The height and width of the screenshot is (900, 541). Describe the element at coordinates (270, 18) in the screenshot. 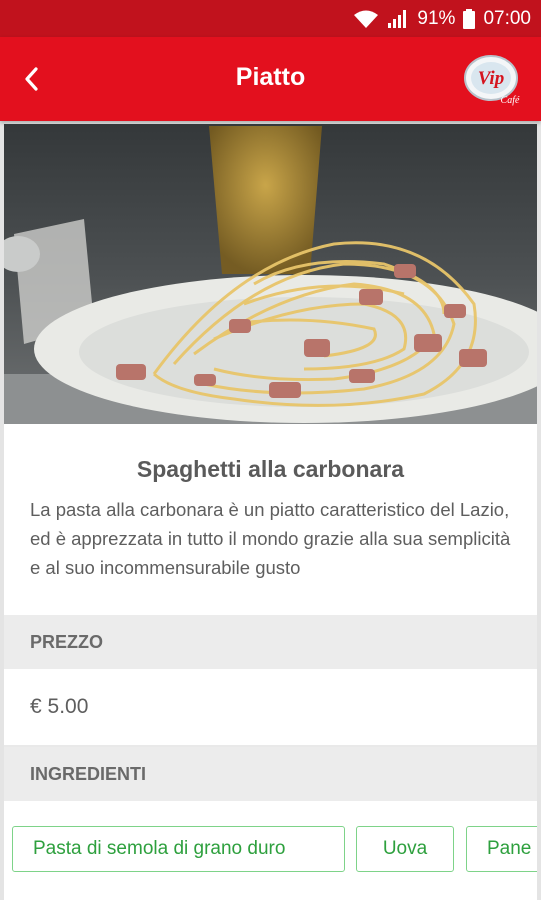

I see `status-bar: 91% 07:00` at that location.